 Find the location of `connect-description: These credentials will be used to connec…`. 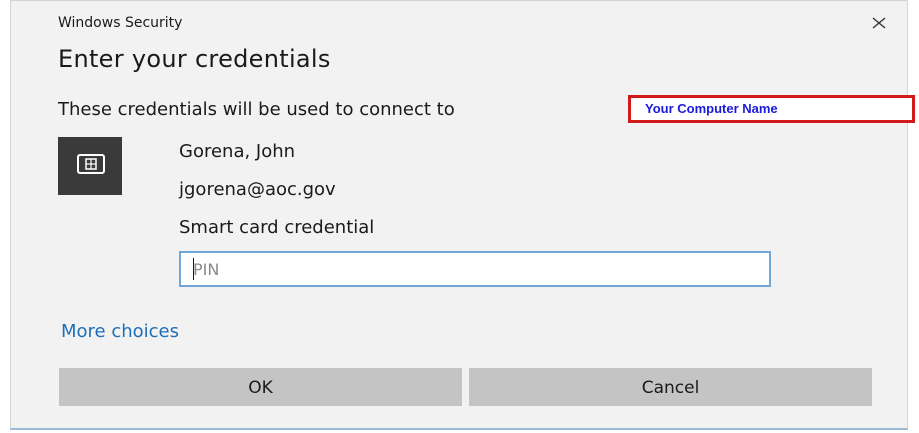

connect-description: These credentials will be used to connec… is located at coordinates (256, 109).